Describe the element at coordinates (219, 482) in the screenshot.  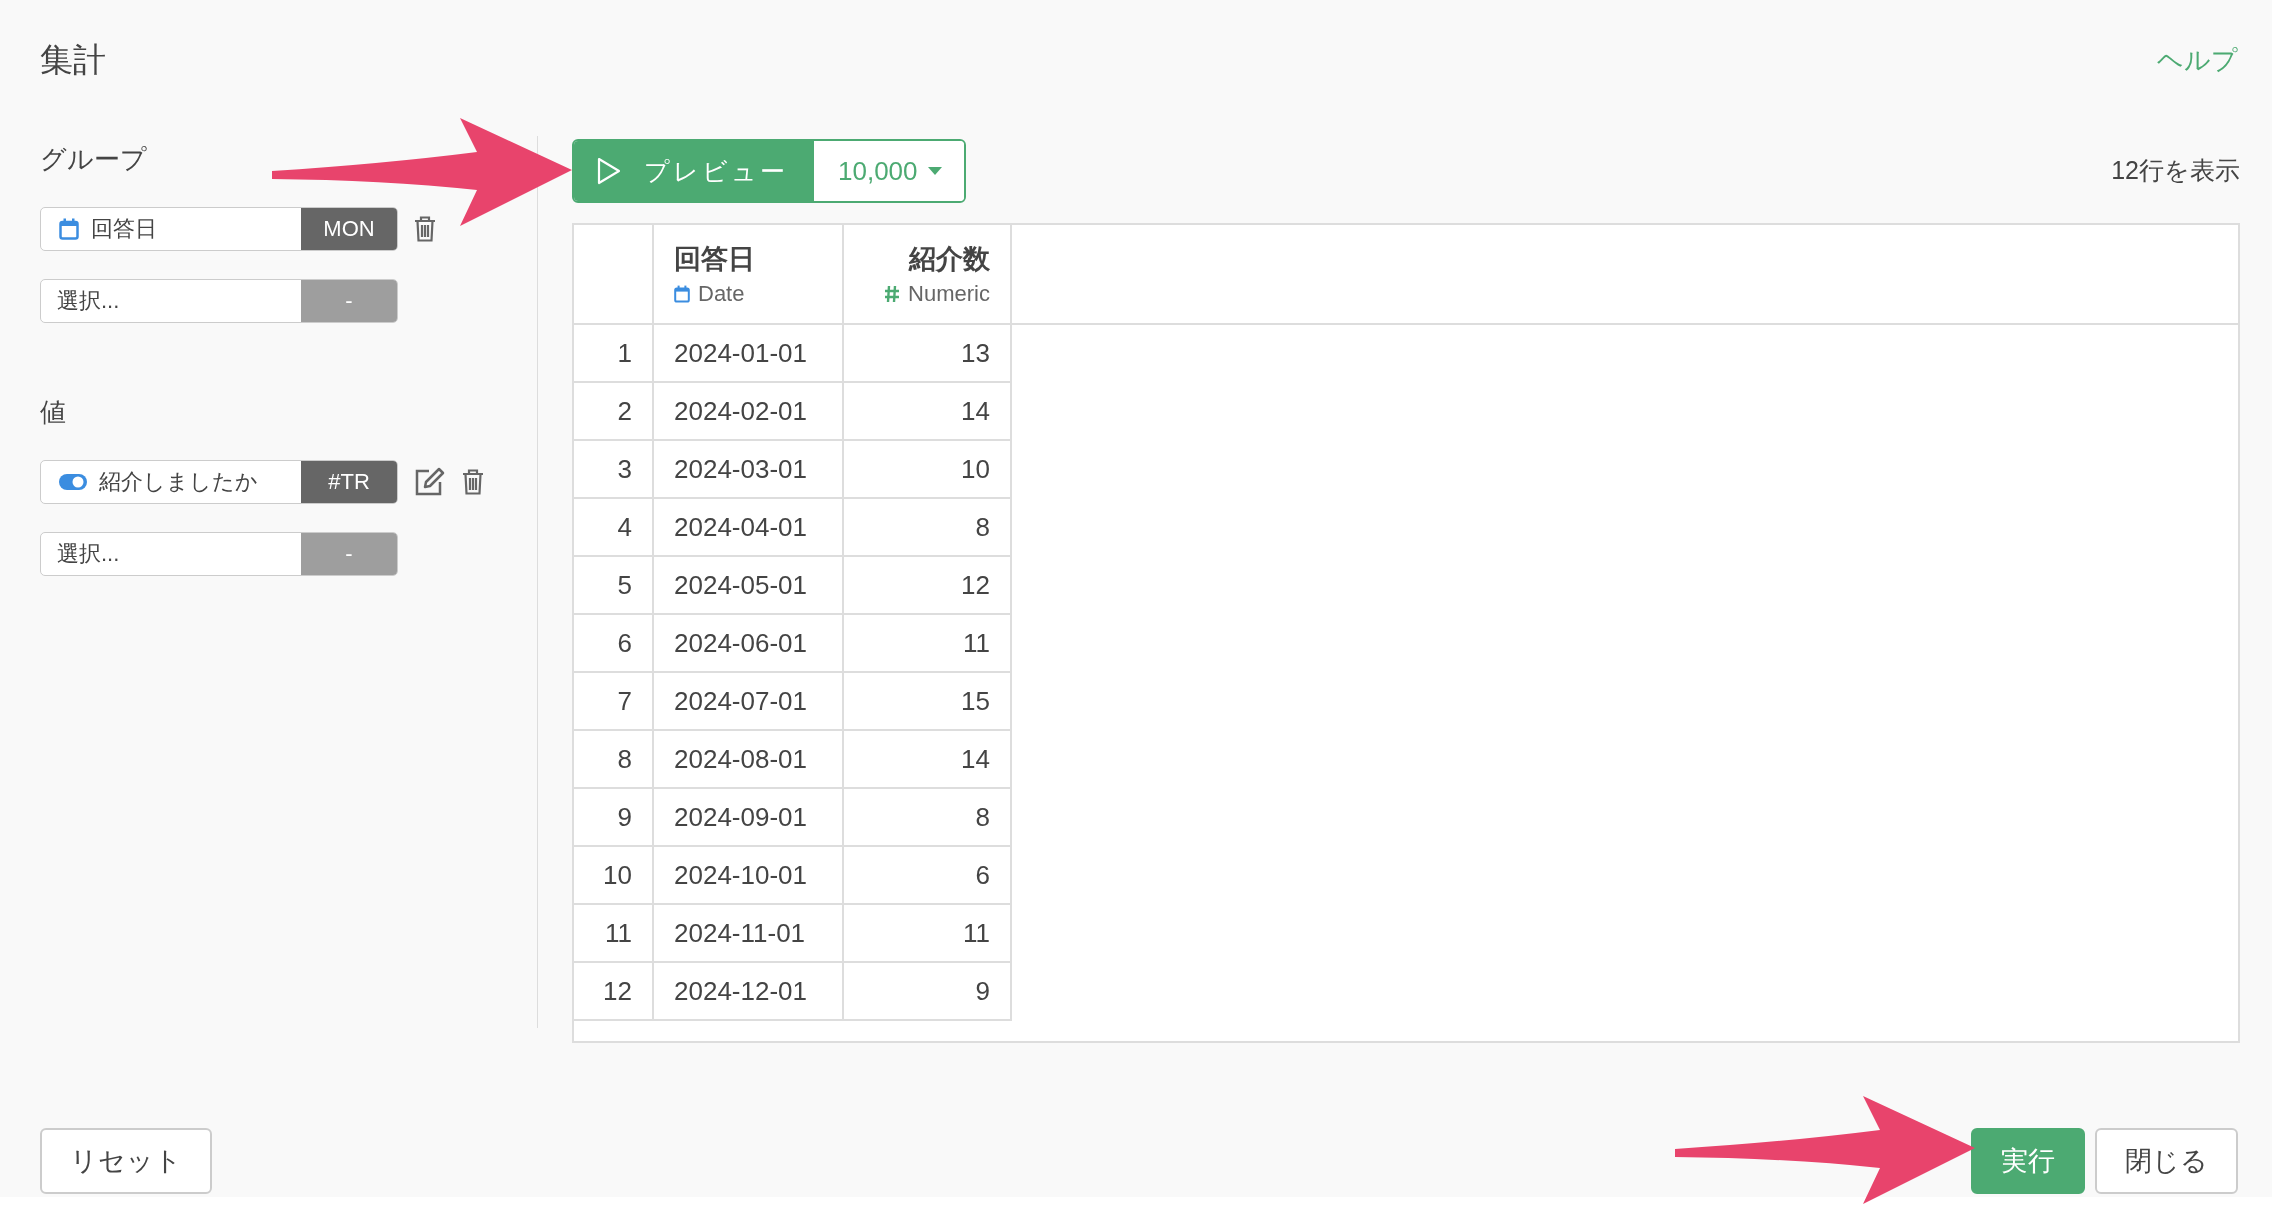
I see `column-select: 紹介しましたか #TR` at that location.